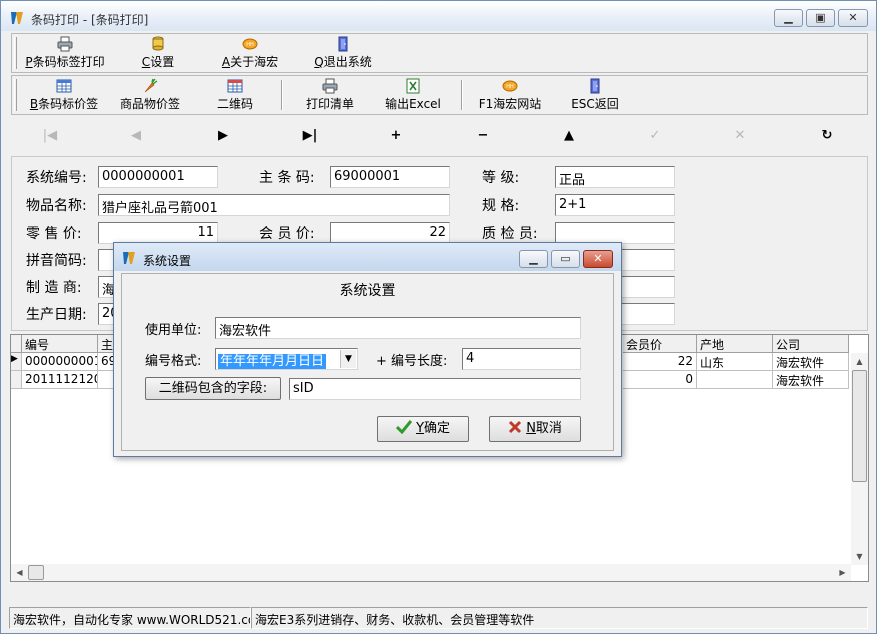 The image size is (877, 634). Describe the element at coordinates (438, 16) in the screenshot. I see `title-bar: 条码打印 - [条码打印] ▁ ▣ ✕` at that location.